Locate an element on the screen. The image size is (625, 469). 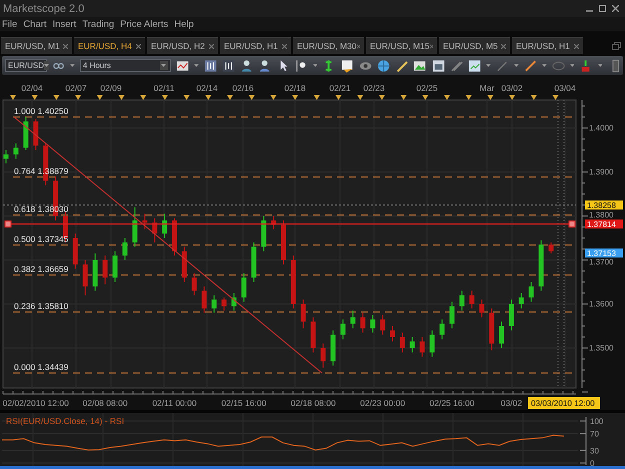
date-label: 02/25 is located at coordinates (427, 88).